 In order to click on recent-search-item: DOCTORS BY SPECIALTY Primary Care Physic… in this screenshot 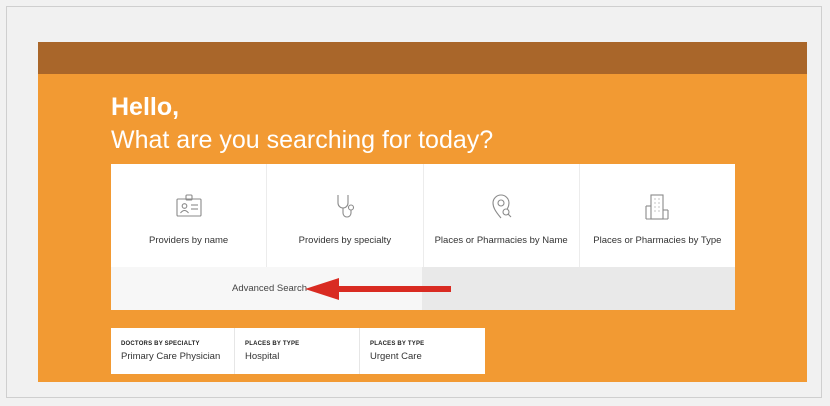, I will do `click(173, 351)`.